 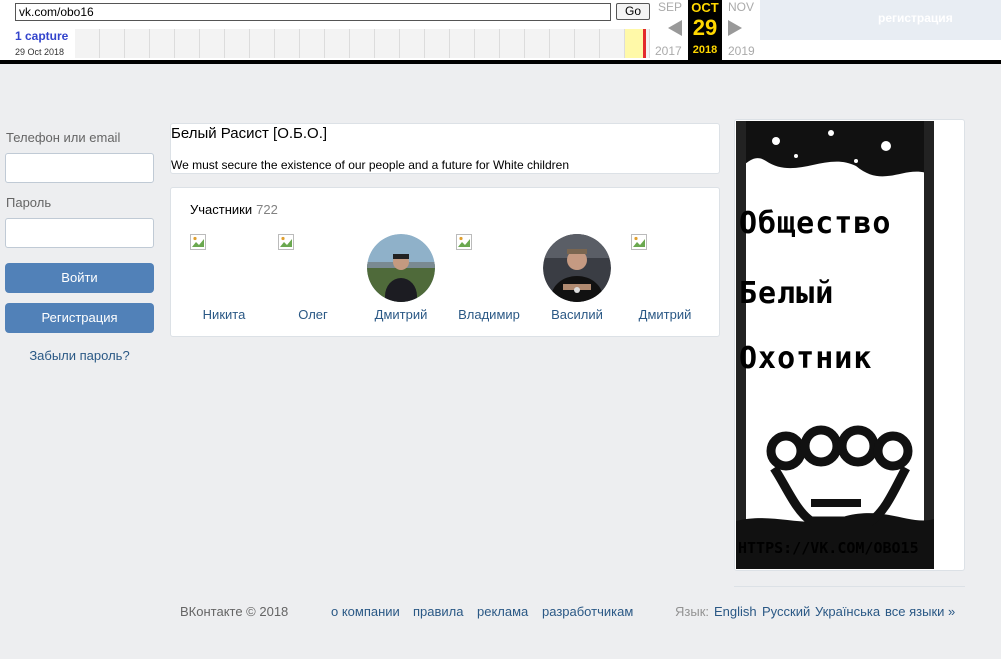 What do you see at coordinates (915, 18) in the screenshot?
I see `header-register-link: регистрация` at bounding box center [915, 18].